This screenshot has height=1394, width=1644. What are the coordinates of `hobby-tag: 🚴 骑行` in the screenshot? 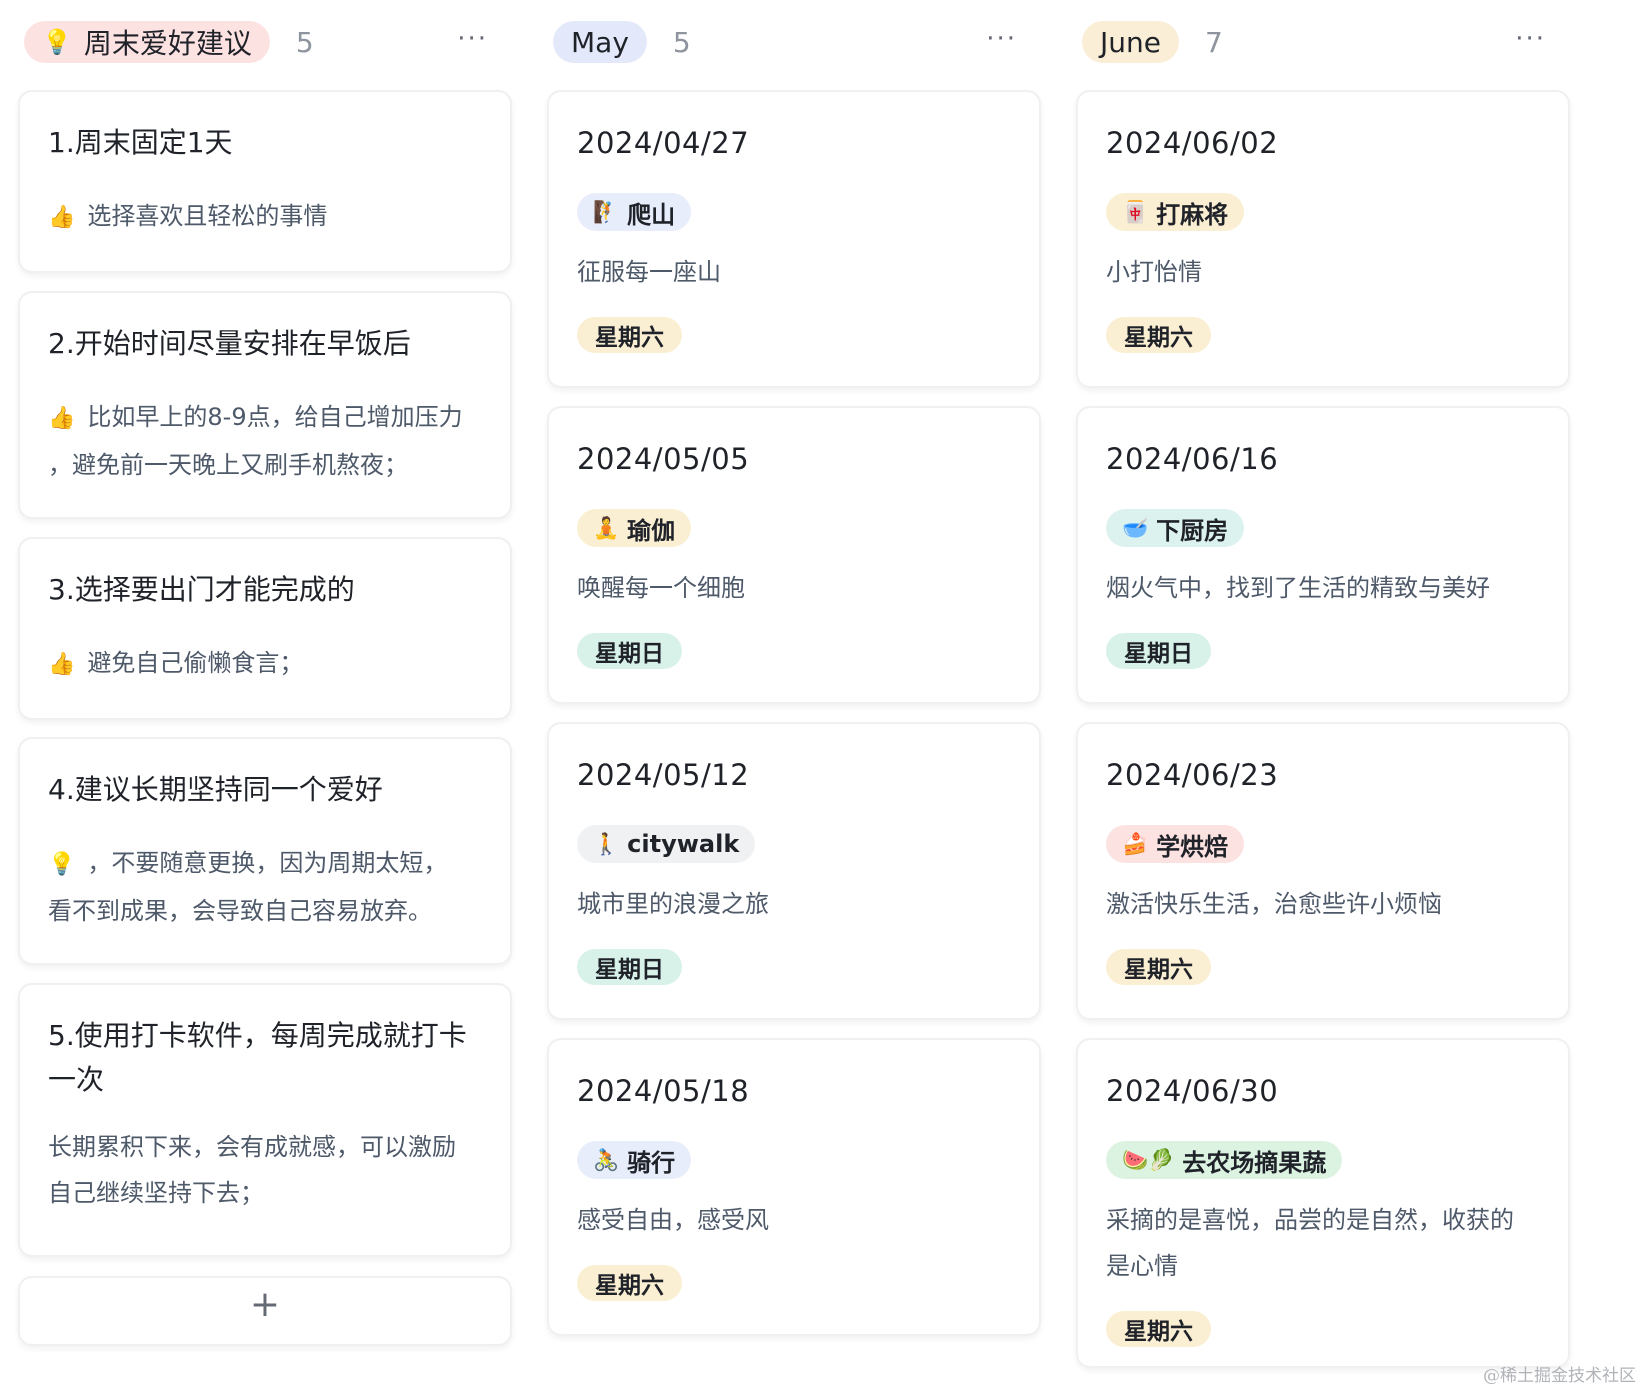 It's located at (634, 1160).